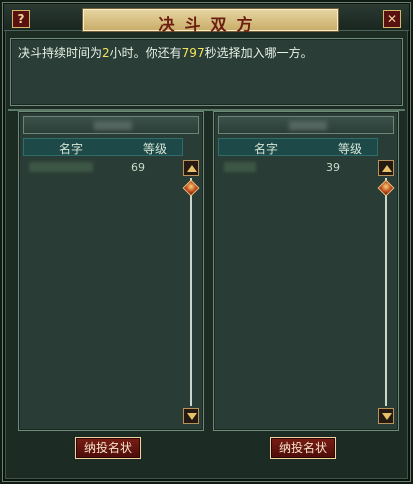  What do you see at coordinates (138, 167) in the screenshot?
I see `player-level: 69` at bounding box center [138, 167].